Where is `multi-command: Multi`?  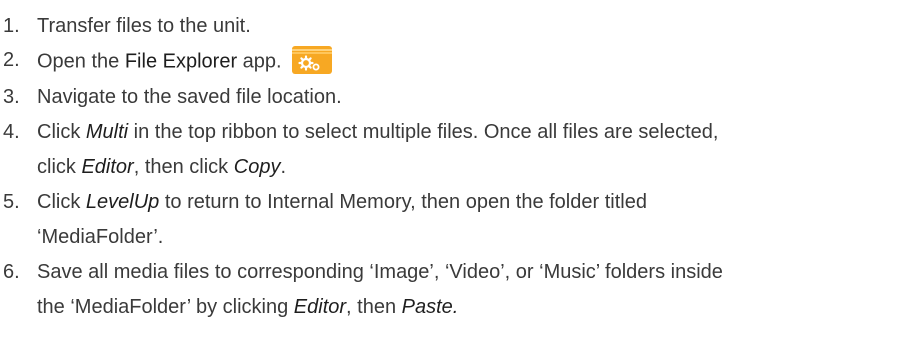 multi-command: Multi is located at coordinates (107, 132).